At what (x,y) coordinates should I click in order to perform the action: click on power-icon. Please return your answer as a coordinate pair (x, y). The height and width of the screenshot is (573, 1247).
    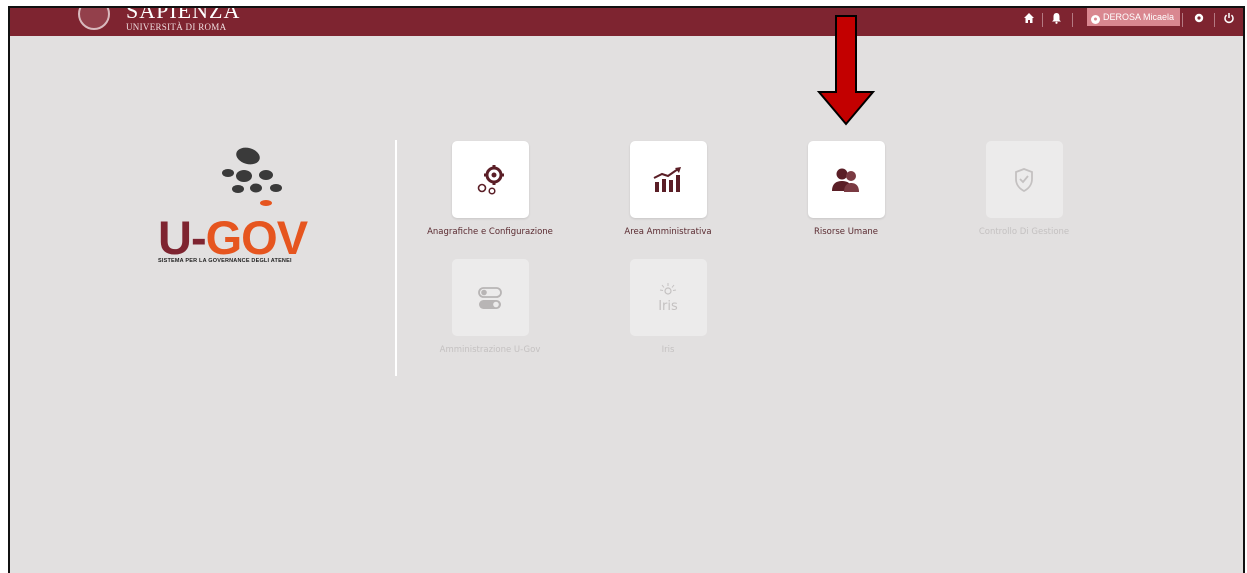
    Looking at the image, I should click on (1229, 20).